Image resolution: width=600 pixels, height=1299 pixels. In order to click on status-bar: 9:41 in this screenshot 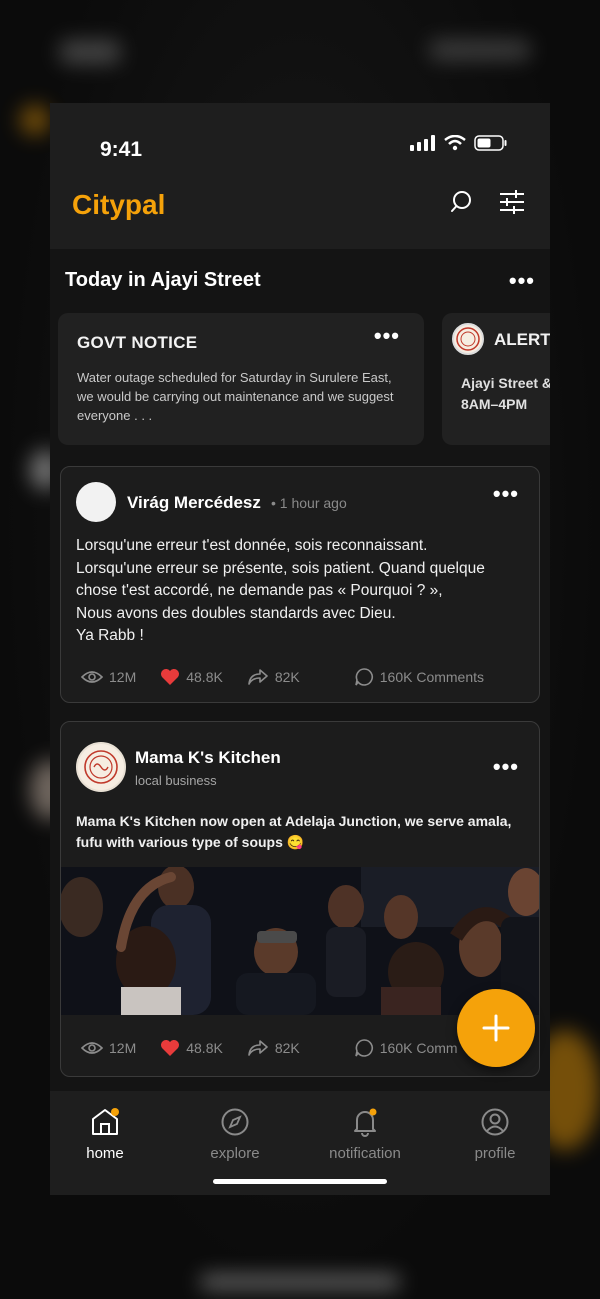, I will do `click(300, 146)`.